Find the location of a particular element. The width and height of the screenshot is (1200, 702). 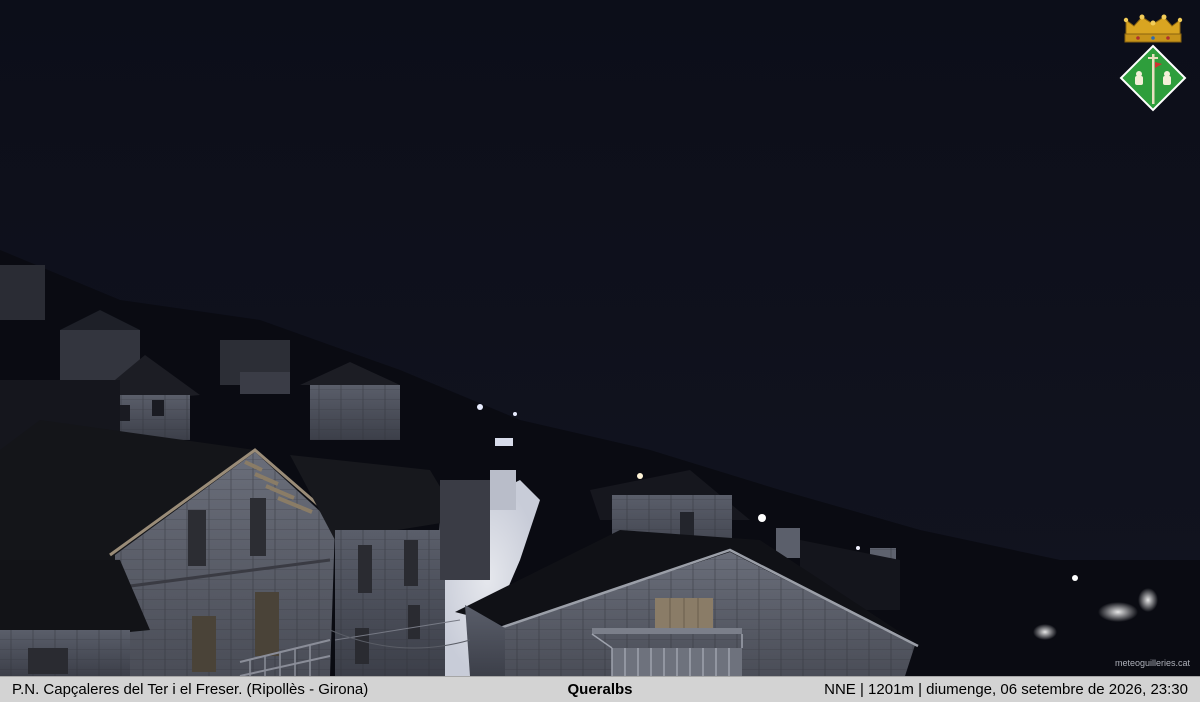

shield-icon is located at coordinates (1153, 78).